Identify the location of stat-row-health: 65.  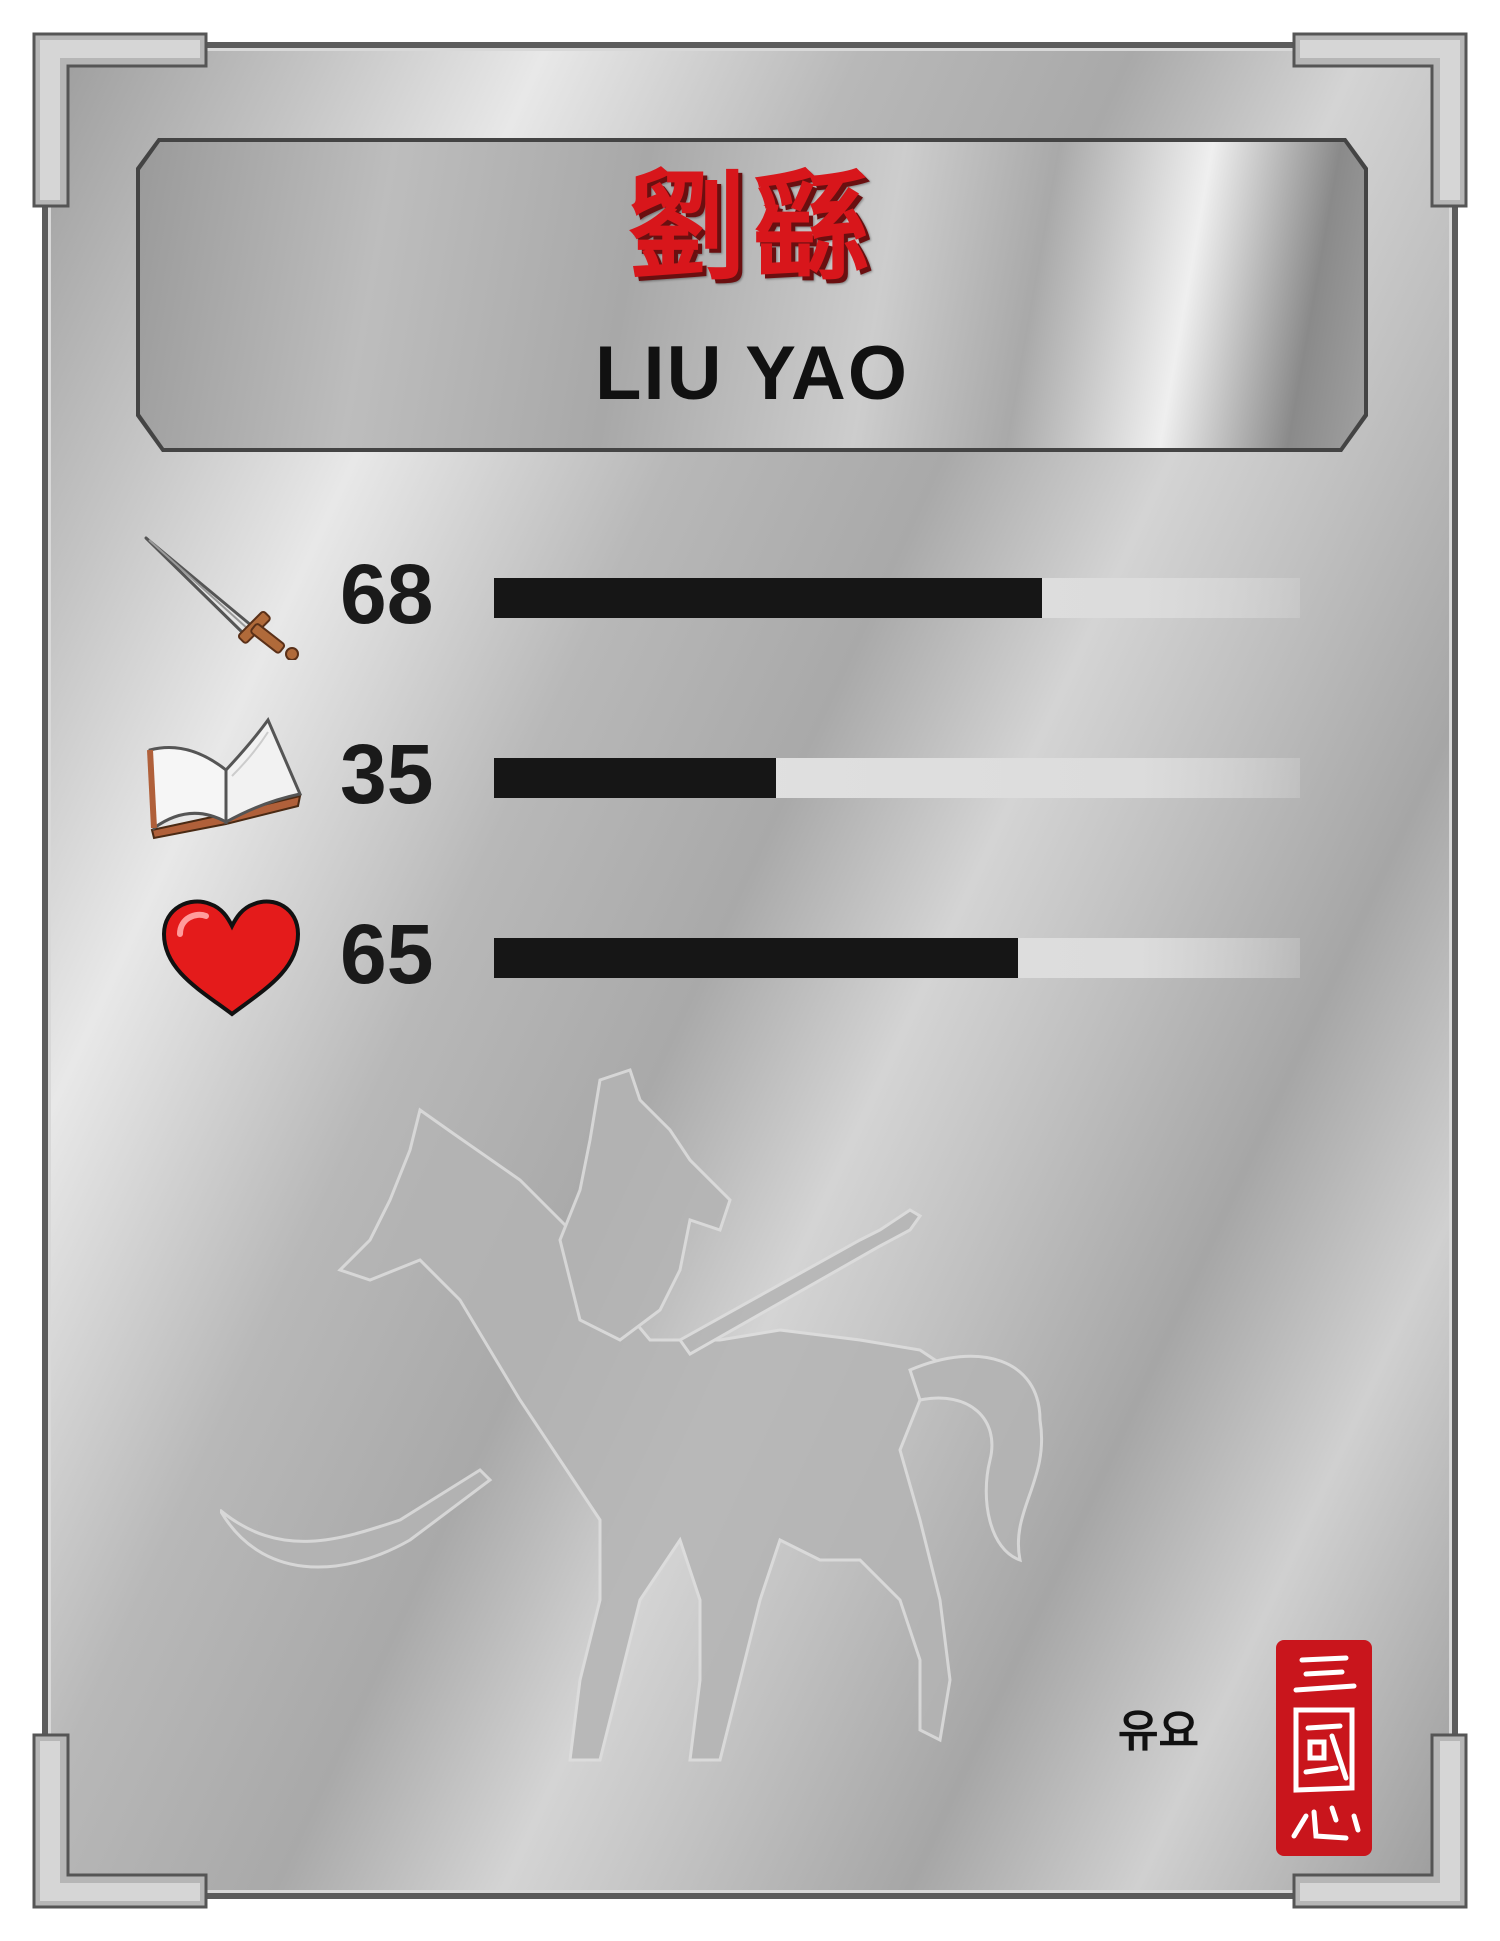
(720, 955).